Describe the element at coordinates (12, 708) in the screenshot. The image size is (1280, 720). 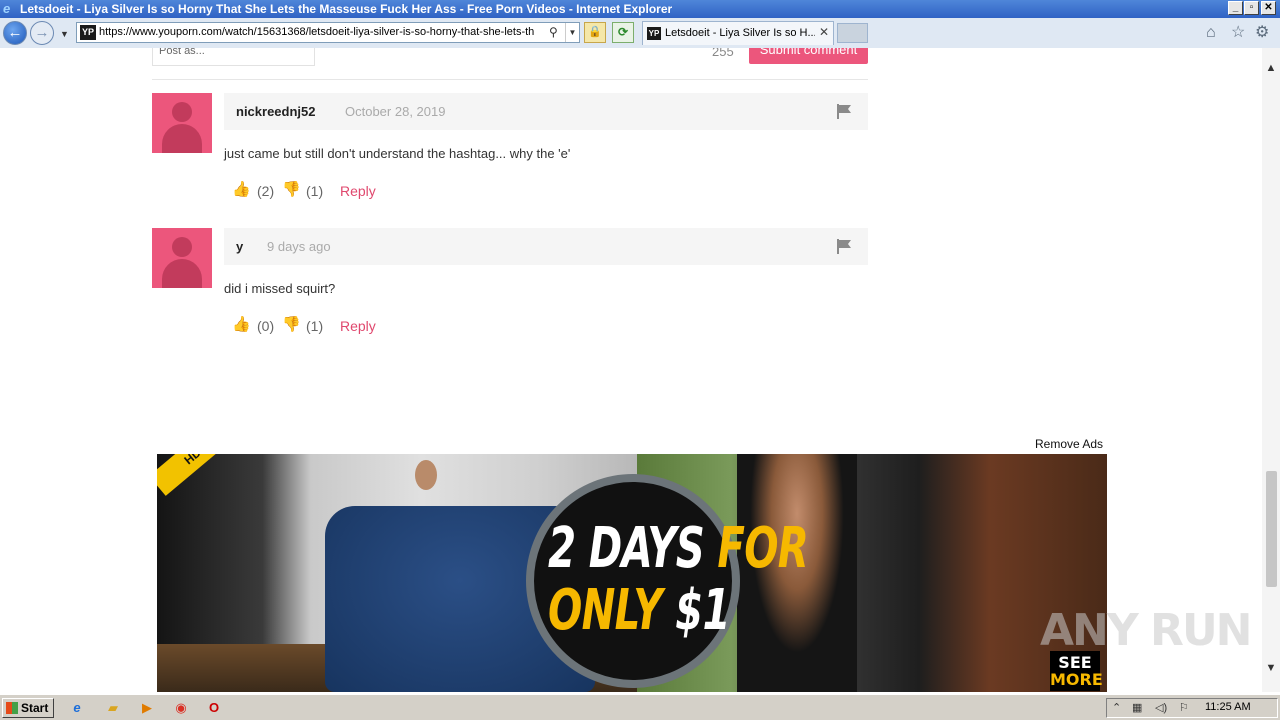
I see `windows-logo-icon` at that location.